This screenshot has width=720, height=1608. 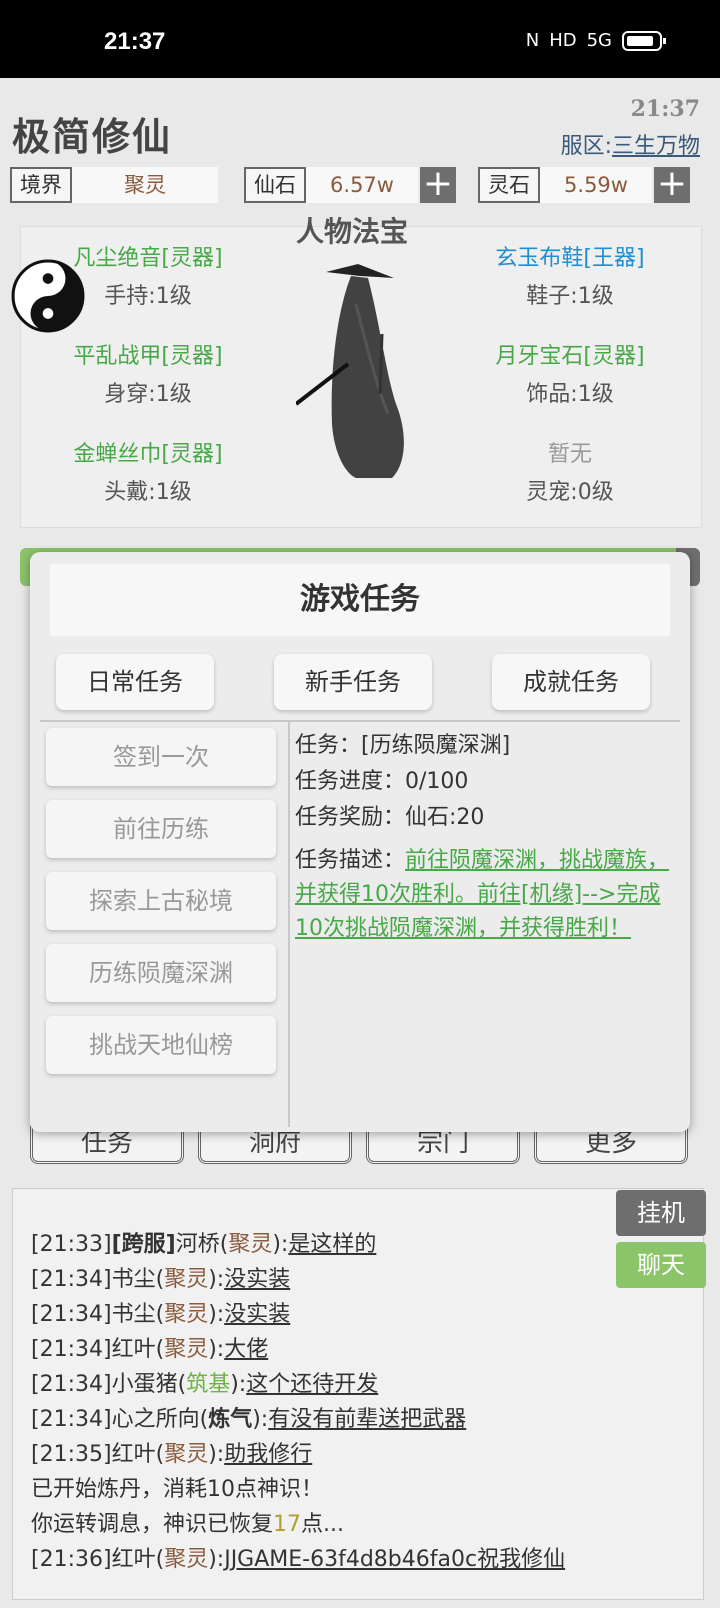 What do you see at coordinates (161, 1045) in the screenshot?
I see `task-item: 挑战天地仙榜` at bounding box center [161, 1045].